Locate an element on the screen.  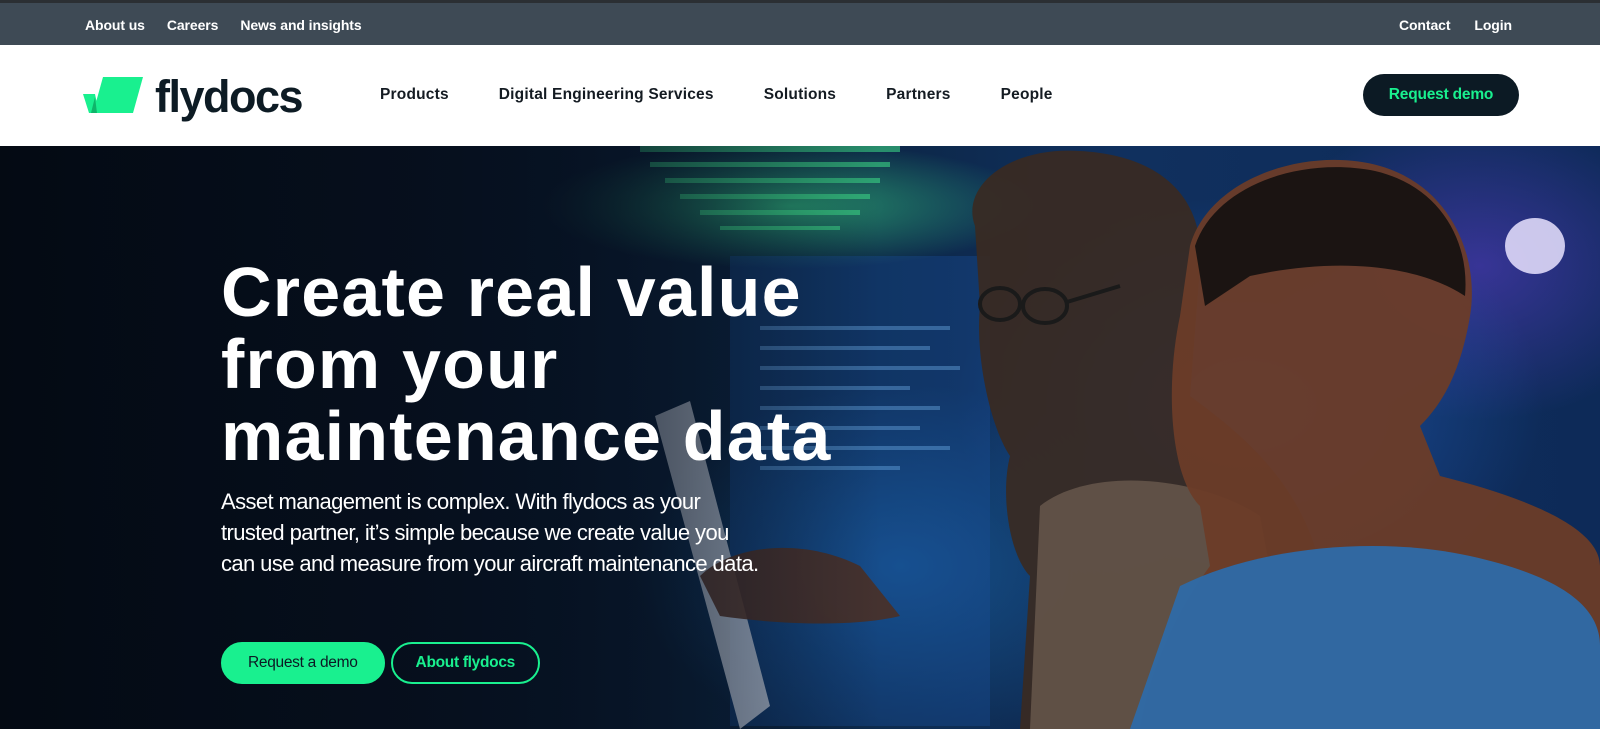
hero-title-line: Create real value is located at coordinates (511, 292).